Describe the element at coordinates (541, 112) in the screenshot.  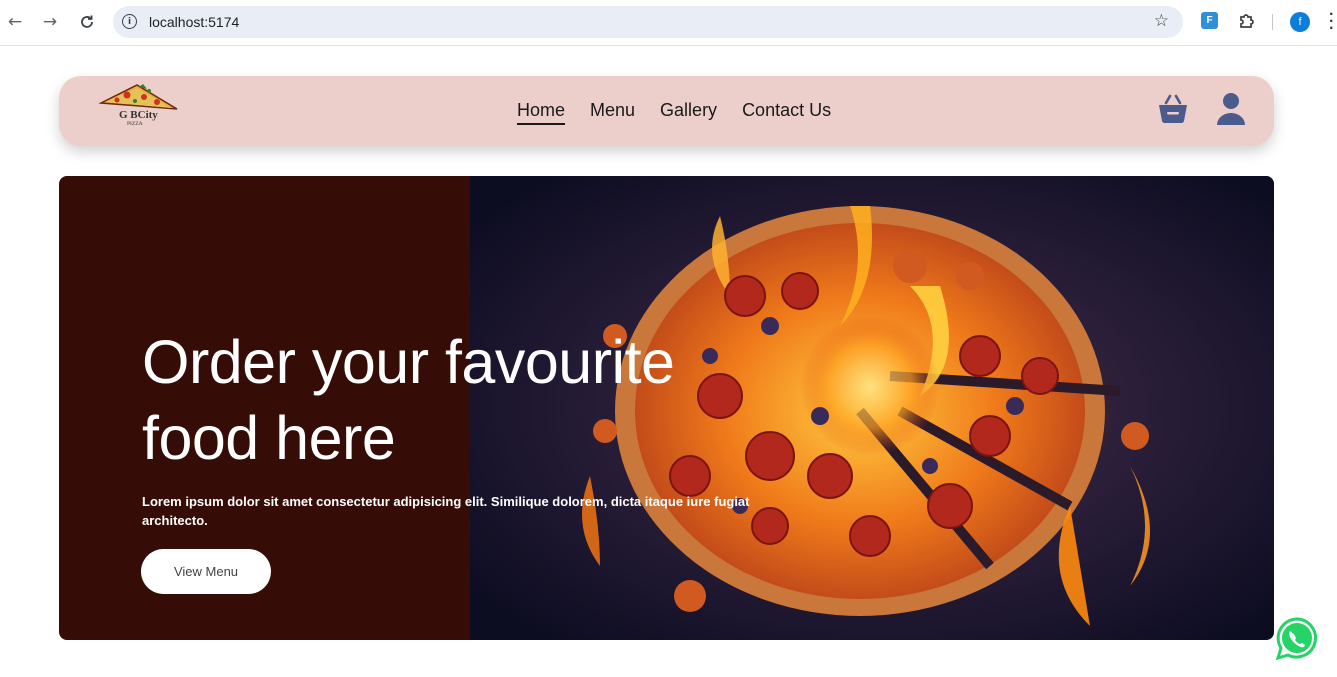
I see `nav-home-link: Home` at that location.